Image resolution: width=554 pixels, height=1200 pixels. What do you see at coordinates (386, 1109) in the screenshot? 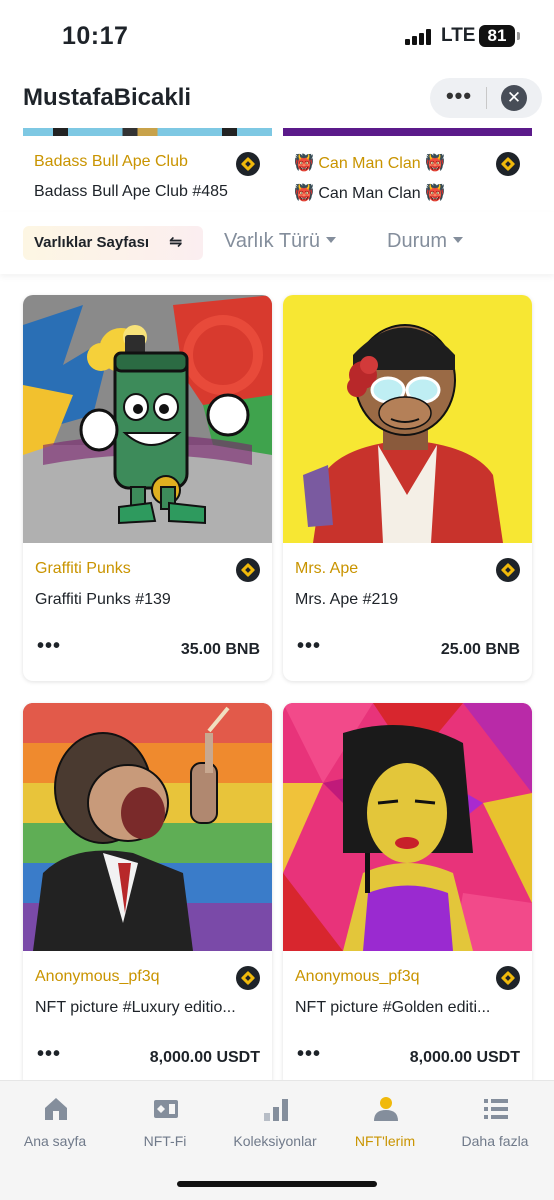
I see `profile-icon` at bounding box center [386, 1109].